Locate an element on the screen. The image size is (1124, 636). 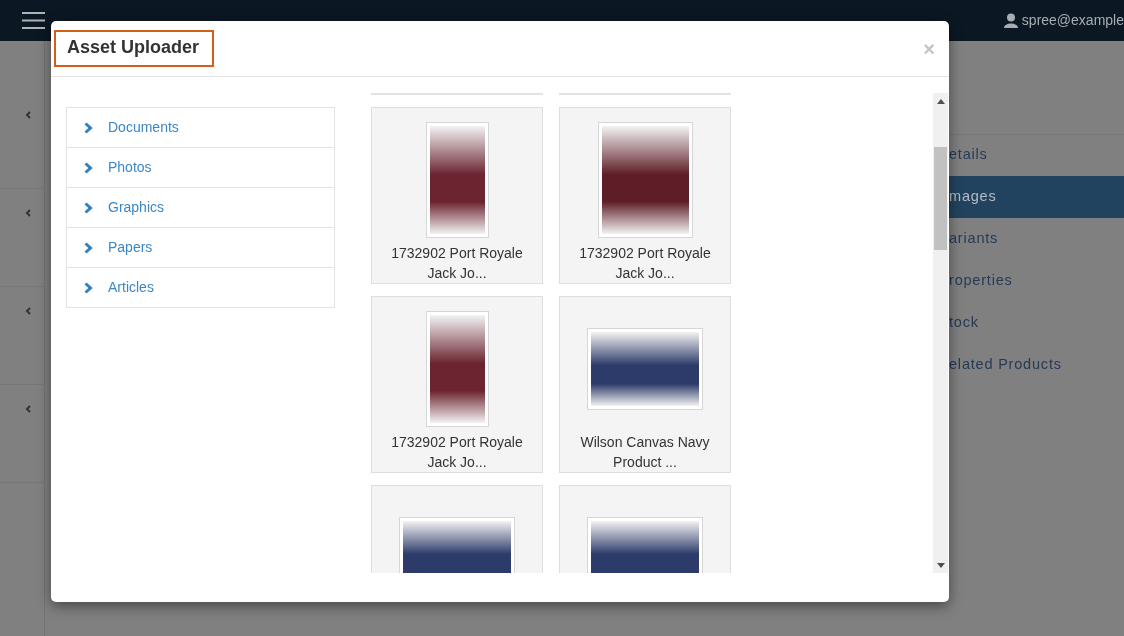
scroll-down-icon is located at coordinates (940, 565).